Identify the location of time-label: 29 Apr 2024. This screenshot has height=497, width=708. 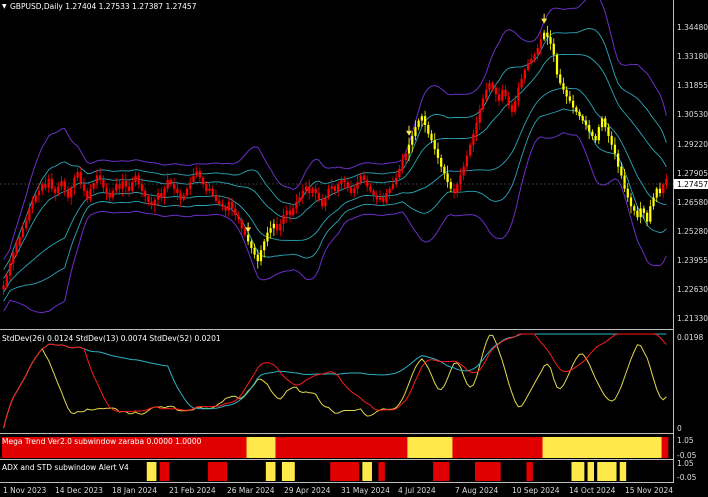
(307, 490).